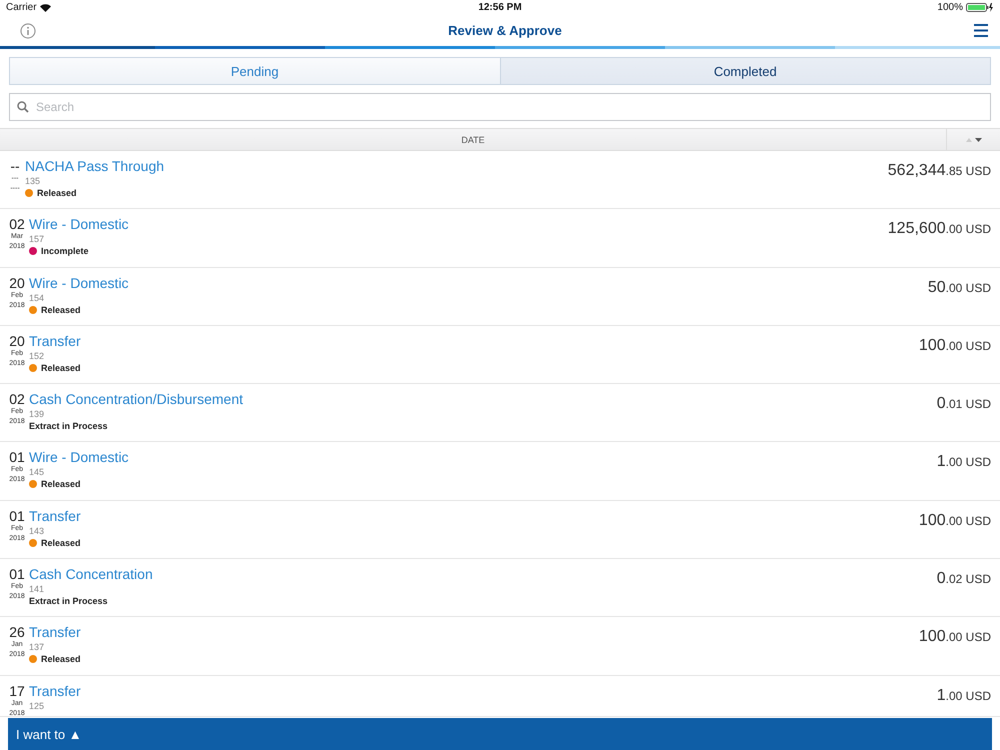 This screenshot has width=1000, height=750. I want to click on sort-icon, so click(974, 139).